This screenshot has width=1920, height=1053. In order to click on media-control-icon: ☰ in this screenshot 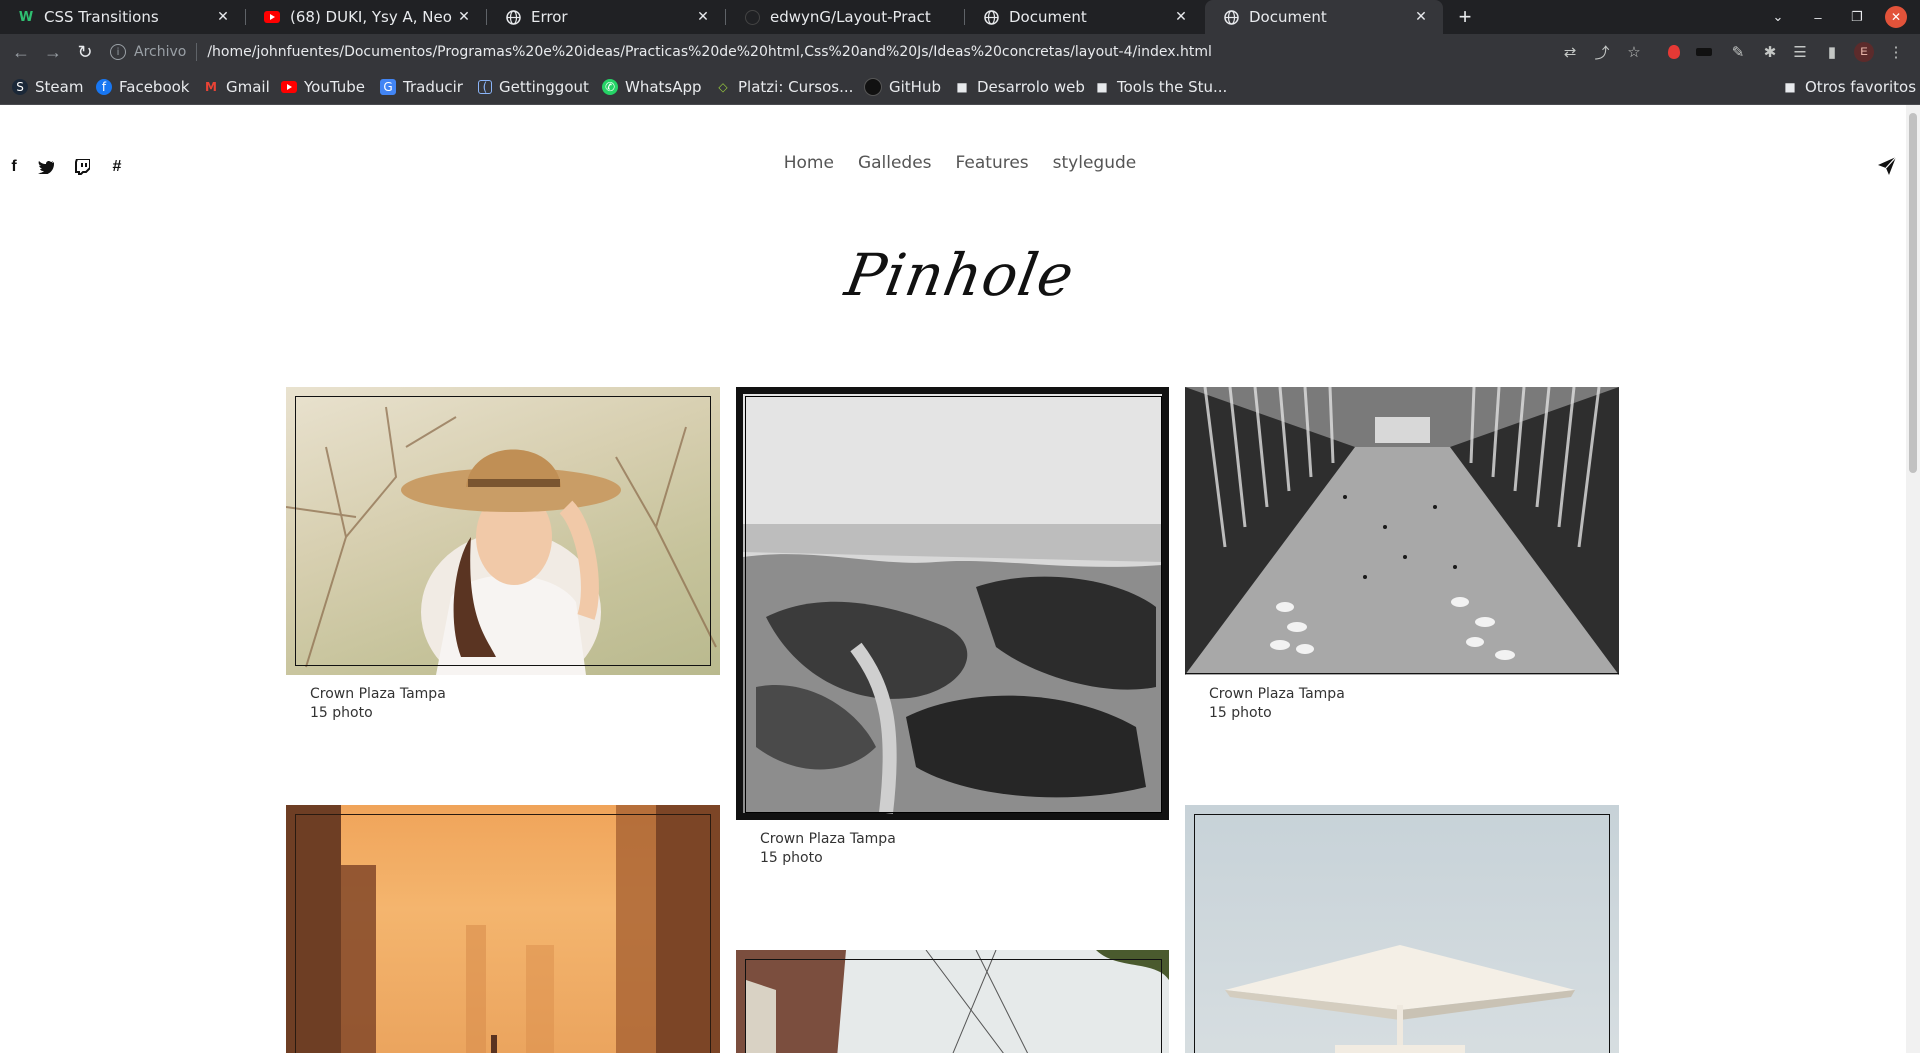, I will do `click(1800, 52)`.